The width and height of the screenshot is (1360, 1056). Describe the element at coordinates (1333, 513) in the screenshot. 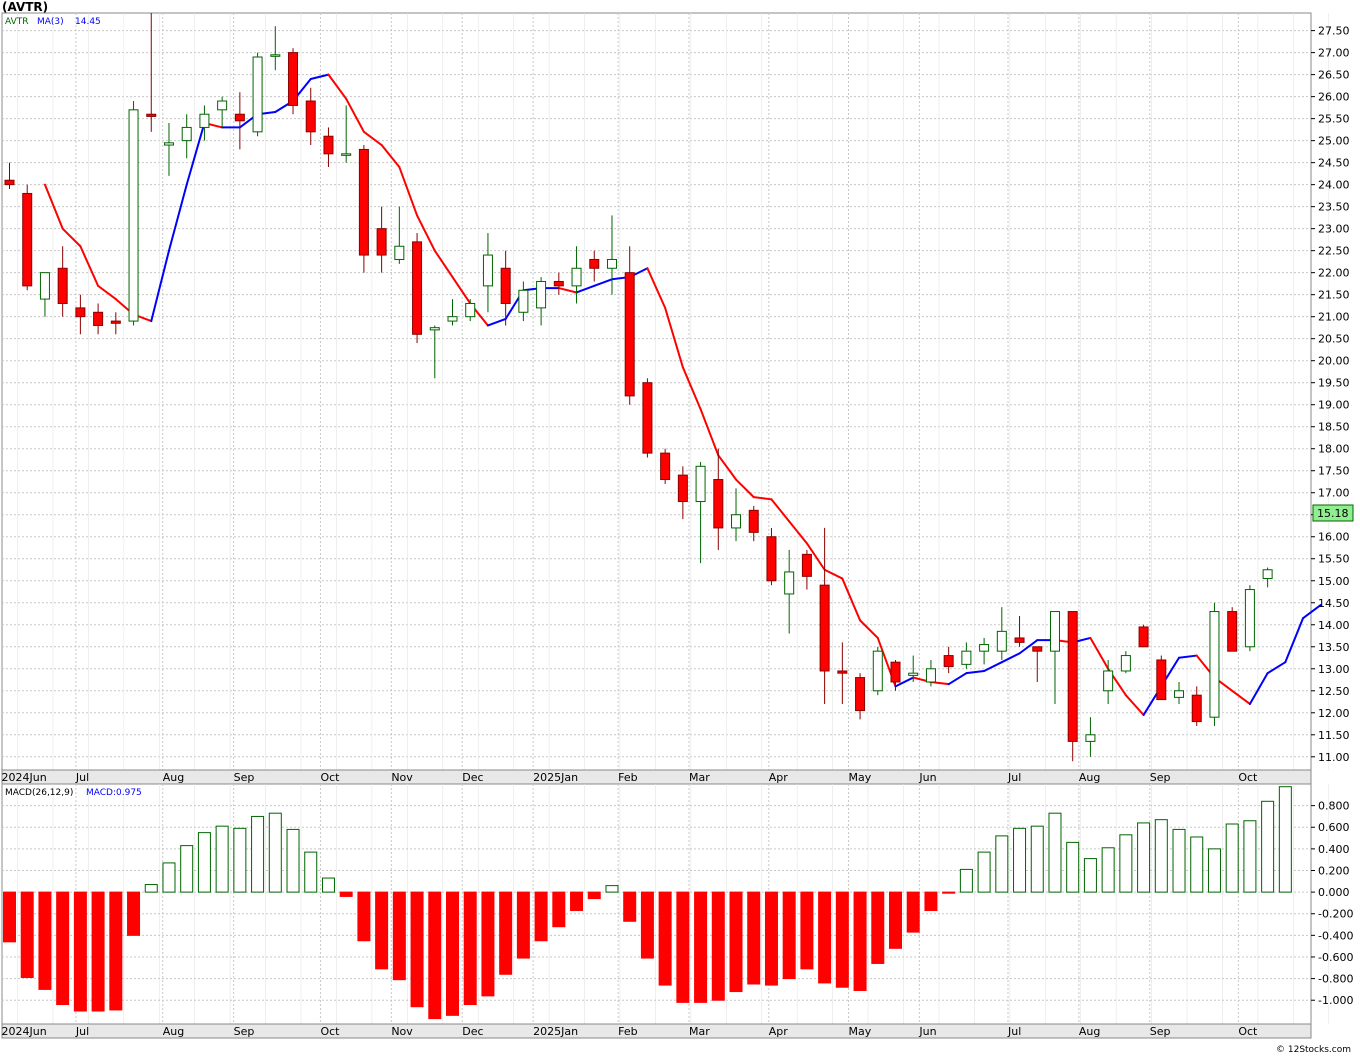

I see `last-price-label: 15.18` at that location.